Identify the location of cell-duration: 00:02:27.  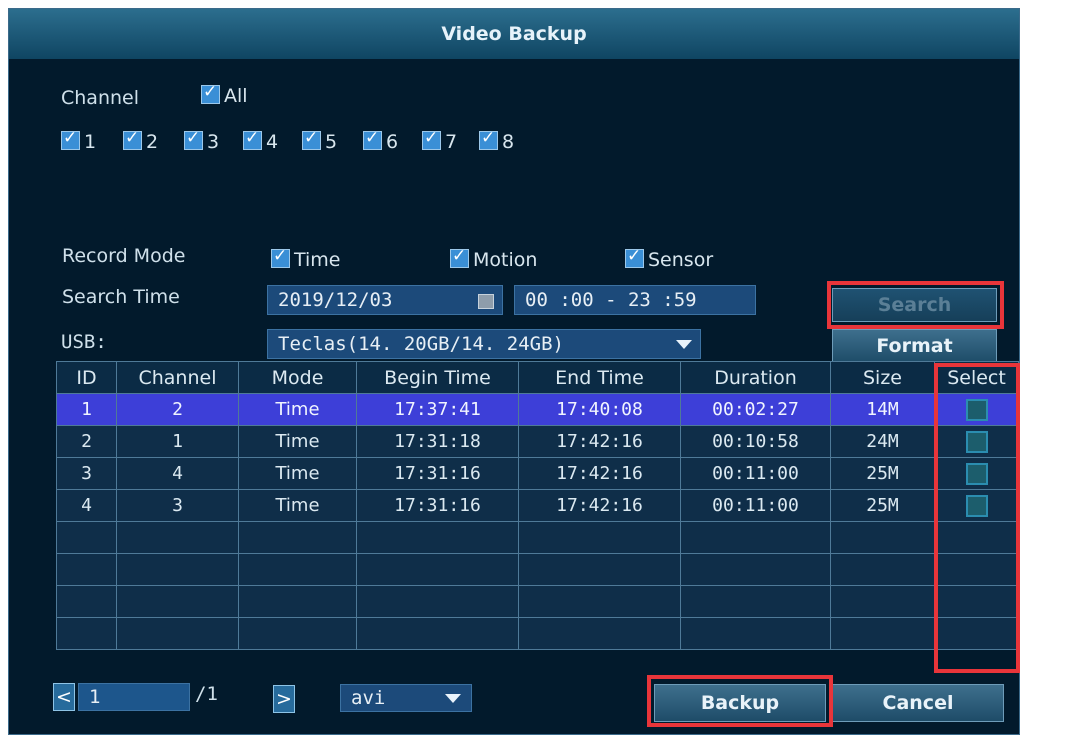
(755, 409).